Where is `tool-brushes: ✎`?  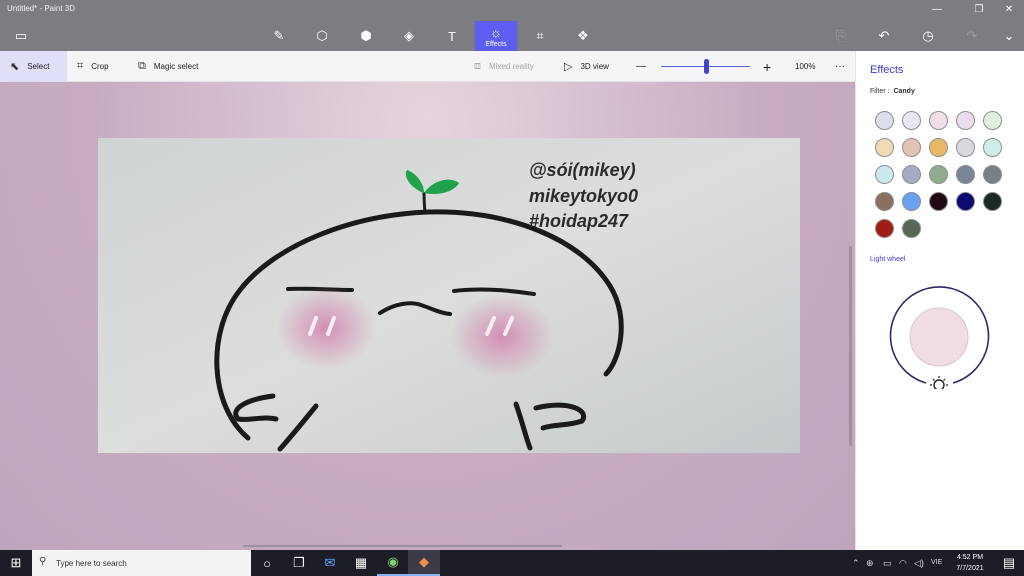 tool-brushes: ✎ is located at coordinates (279, 36).